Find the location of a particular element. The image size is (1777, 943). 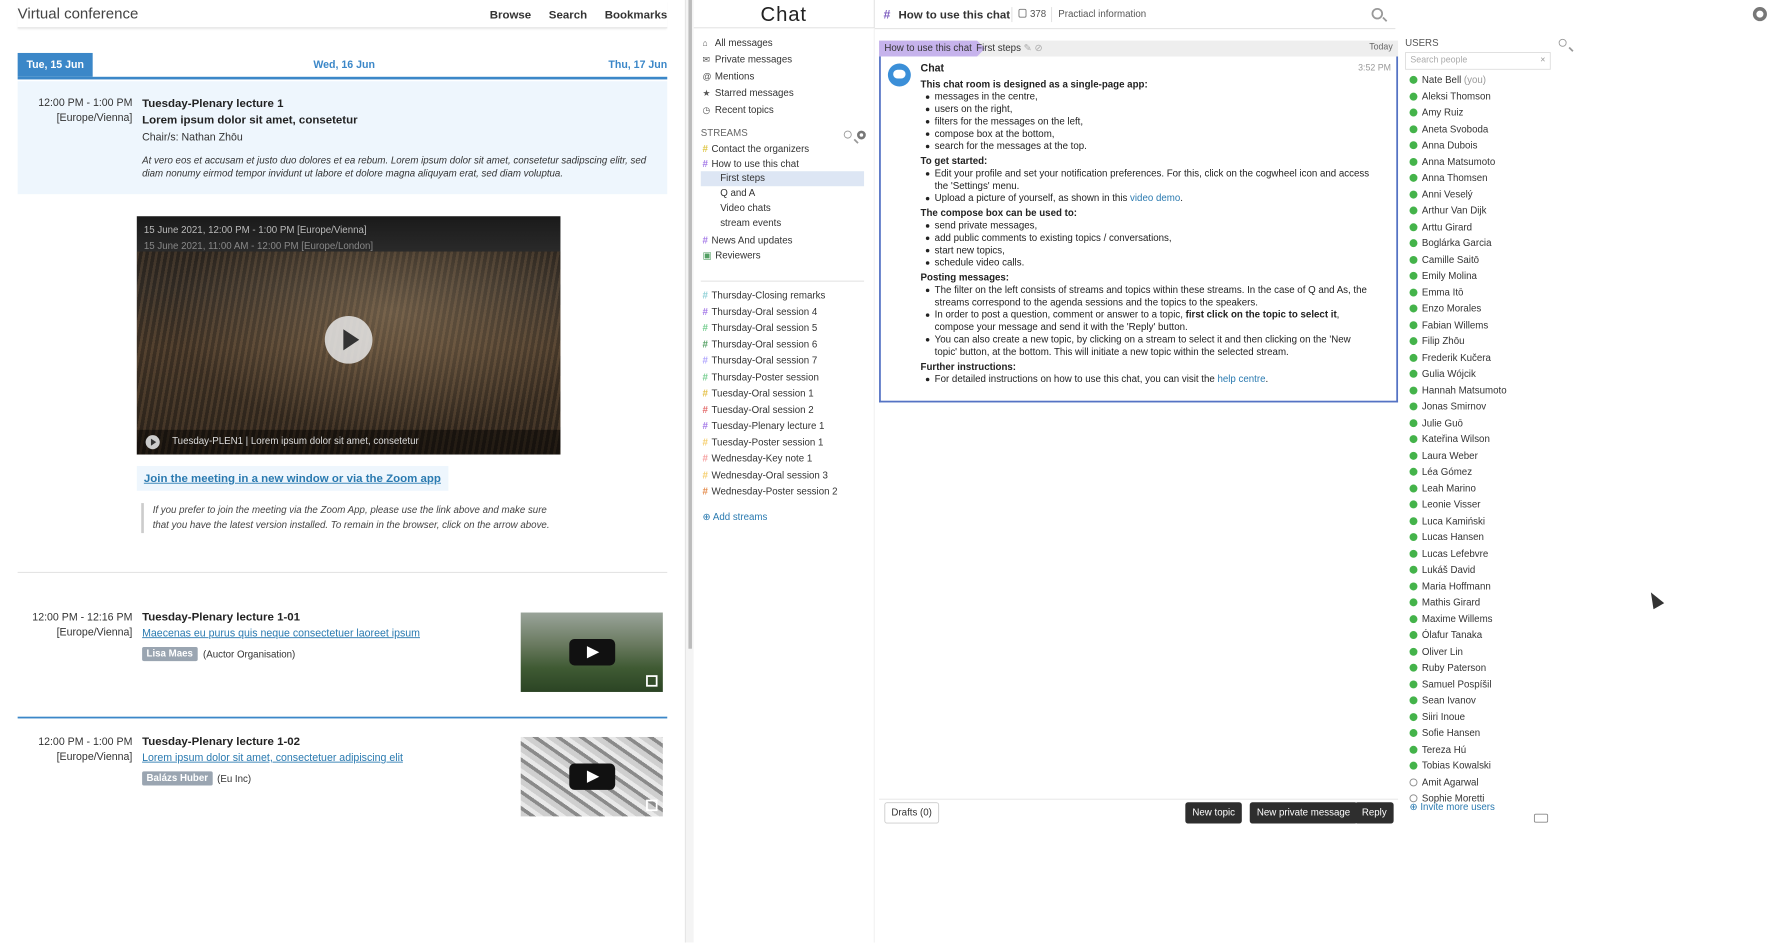

stream-item: # Tuesday-Plenary lecture 1 is located at coordinates (764, 426).